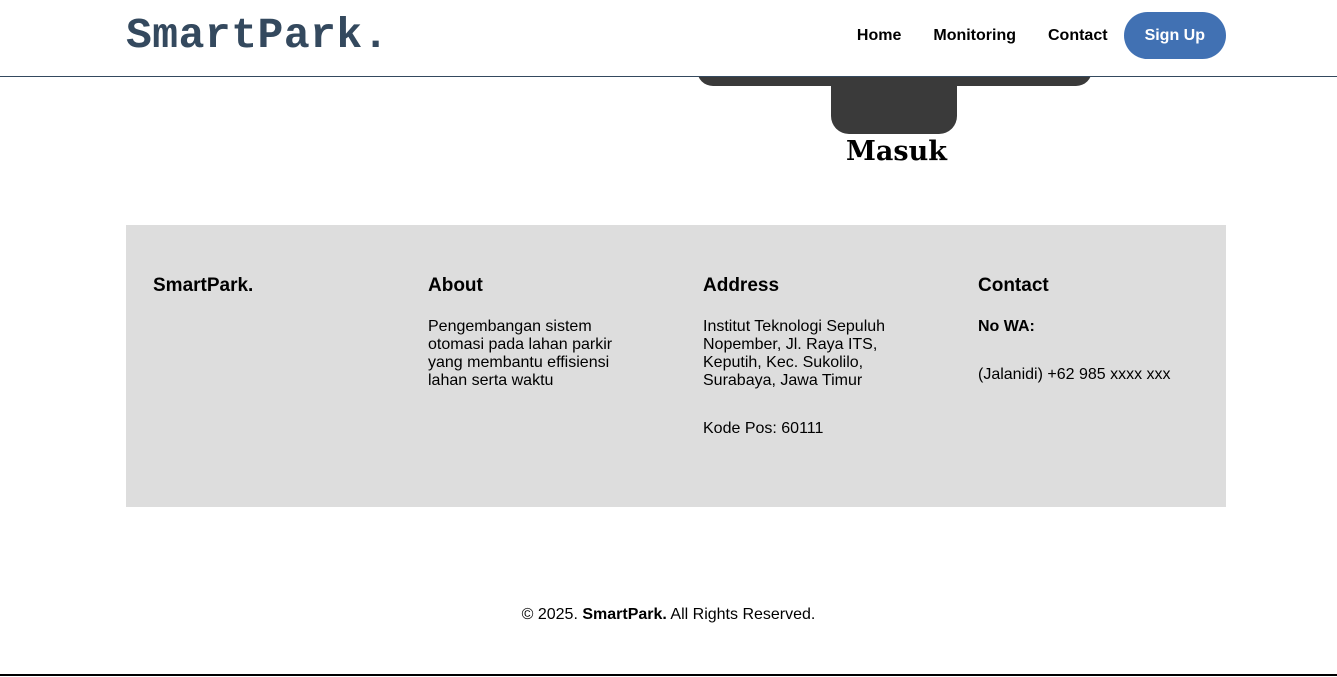 This screenshot has height=677, width=1337. What do you see at coordinates (1025, 35) in the screenshot?
I see `main-nav: Home Monitoring Contact Sign Up` at bounding box center [1025, 35].